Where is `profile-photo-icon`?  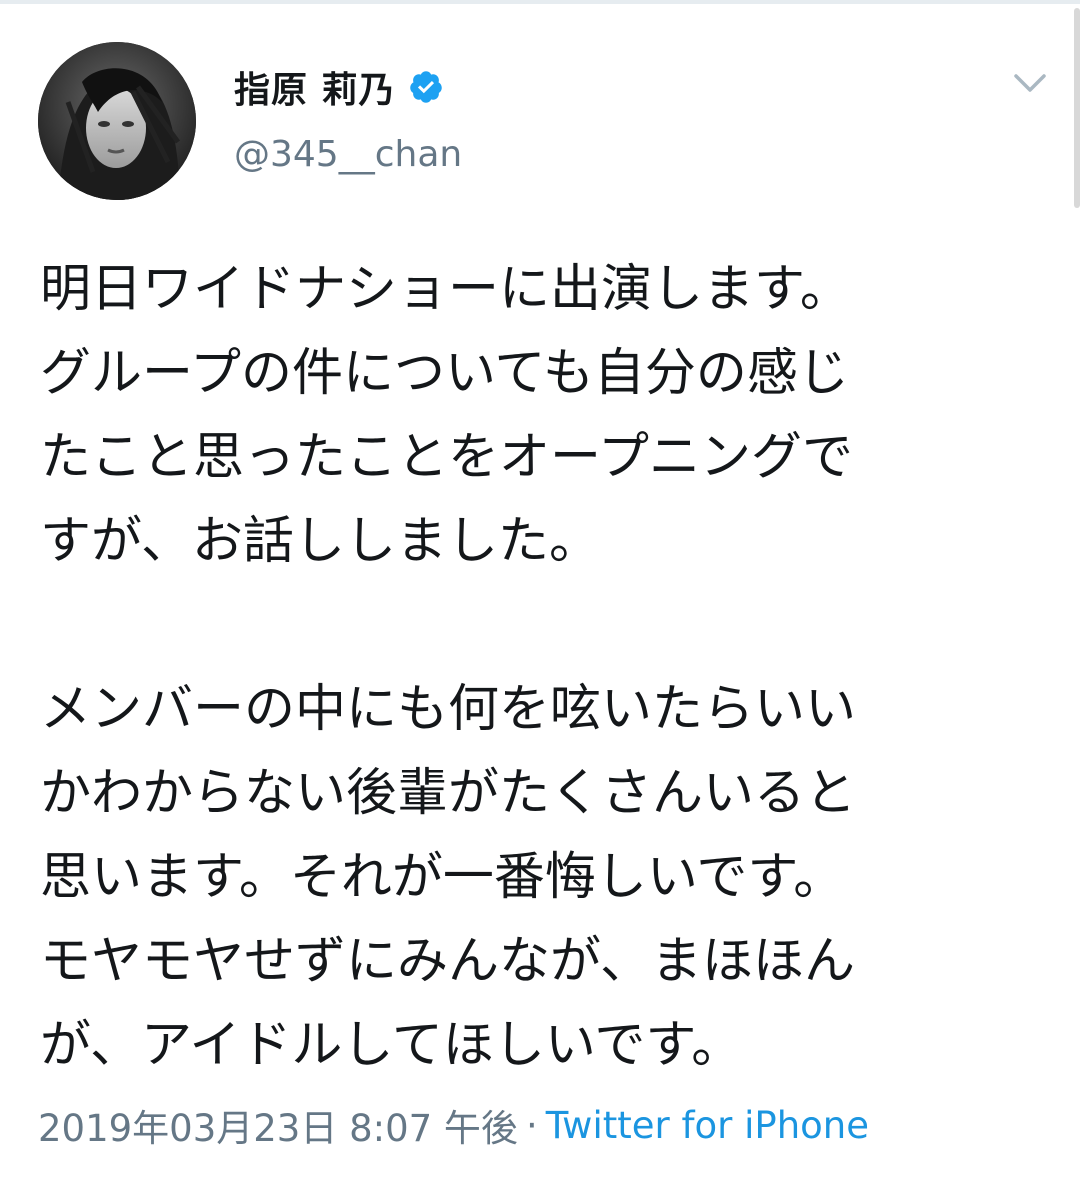
profile-photo-icon is located at coordinates (117, 121).